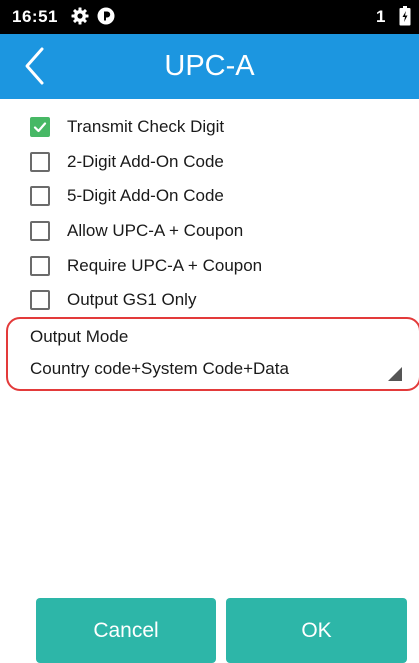 The width and height of the screenshot is (419, 663). I want to click on status-bar: 16:51 1, so click(209, 17).